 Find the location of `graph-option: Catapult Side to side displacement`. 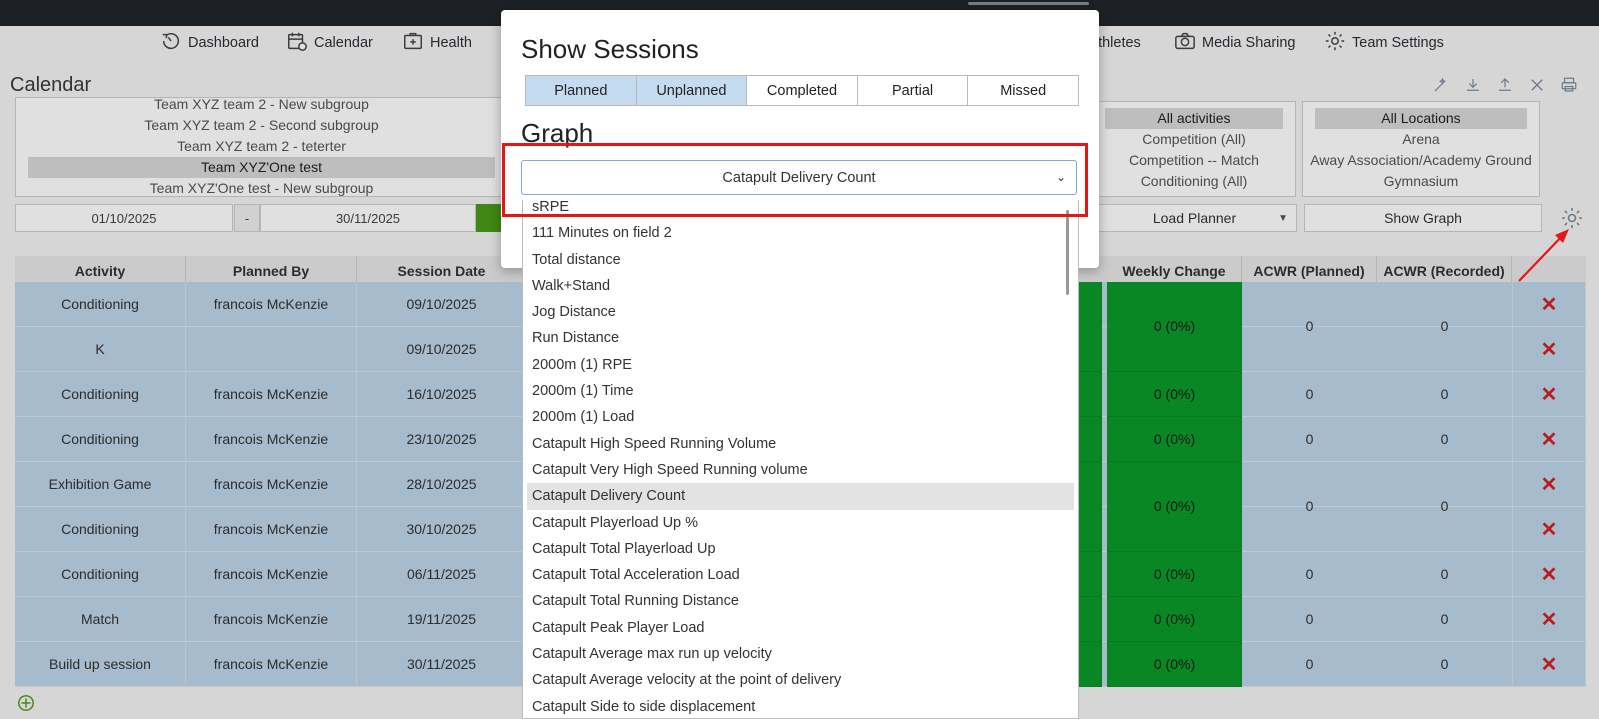

graph-option: Catapult Side to side displacement is located at coordinates (800, 706).